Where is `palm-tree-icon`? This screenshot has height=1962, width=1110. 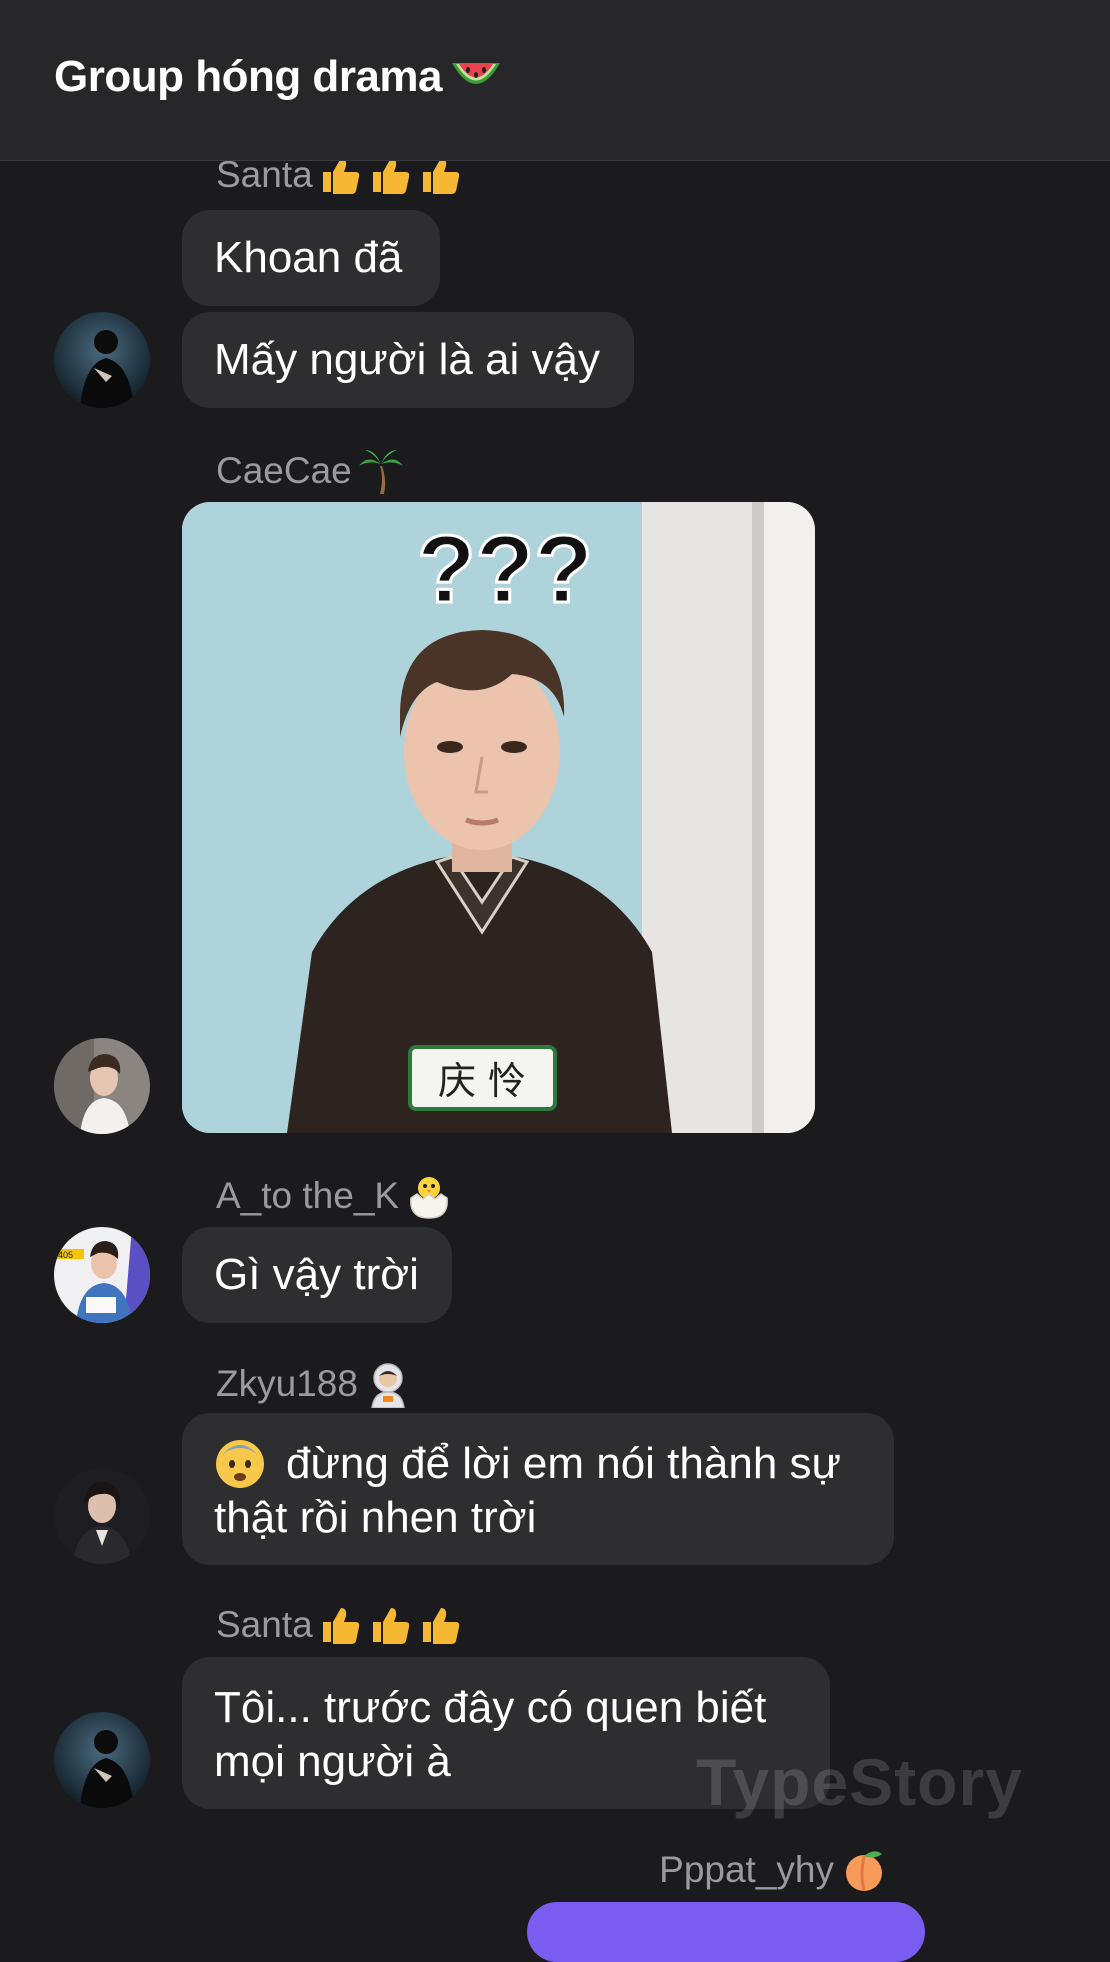 palm-tree-icon is located at coordinates (381, 471).